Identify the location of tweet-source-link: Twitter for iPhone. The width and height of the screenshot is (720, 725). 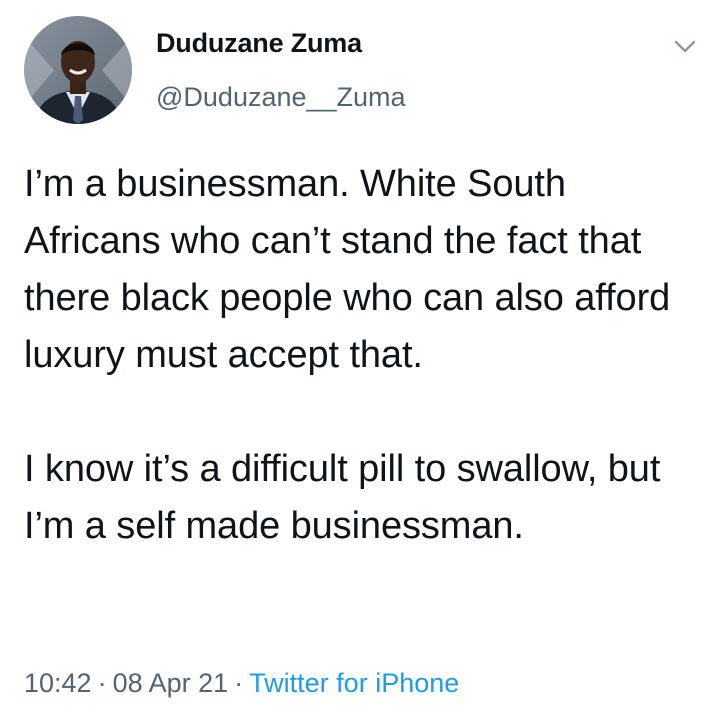
(354, 683).